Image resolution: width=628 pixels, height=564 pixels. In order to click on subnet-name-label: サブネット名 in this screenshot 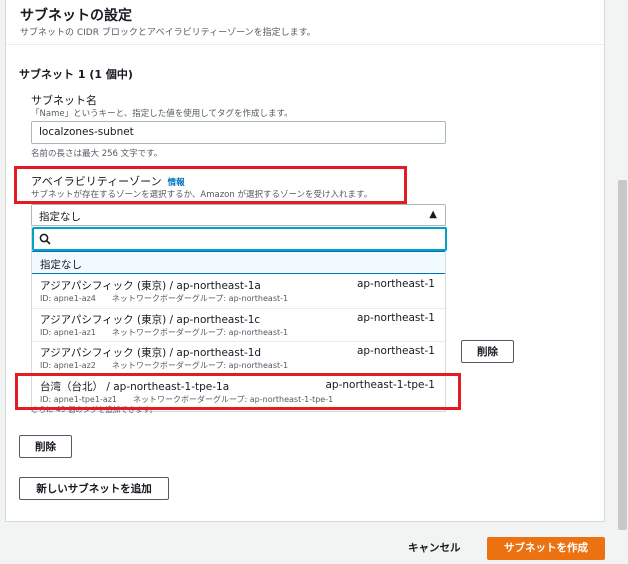, I will do `click(64, 100)`.